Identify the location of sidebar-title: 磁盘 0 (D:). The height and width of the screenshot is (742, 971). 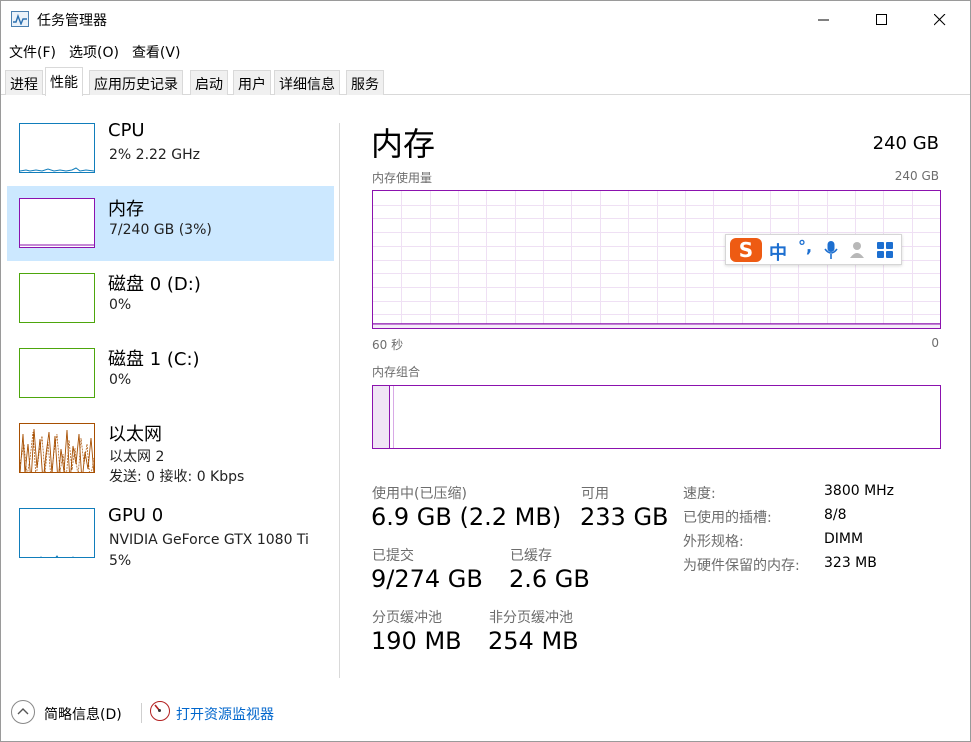
(154, 284).